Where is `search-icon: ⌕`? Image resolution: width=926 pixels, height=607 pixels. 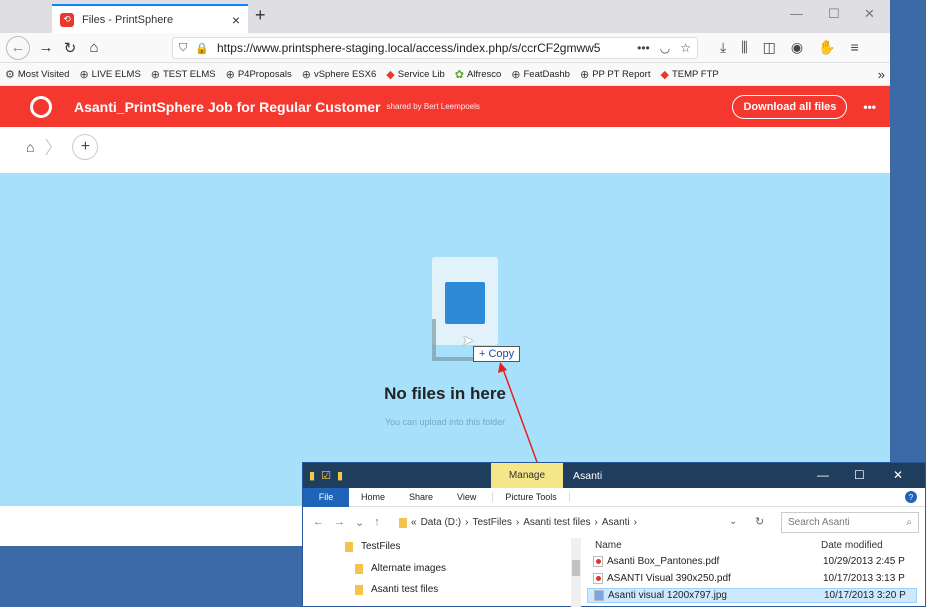 search-icon: ⌕ is located at coordinates (909, 522).